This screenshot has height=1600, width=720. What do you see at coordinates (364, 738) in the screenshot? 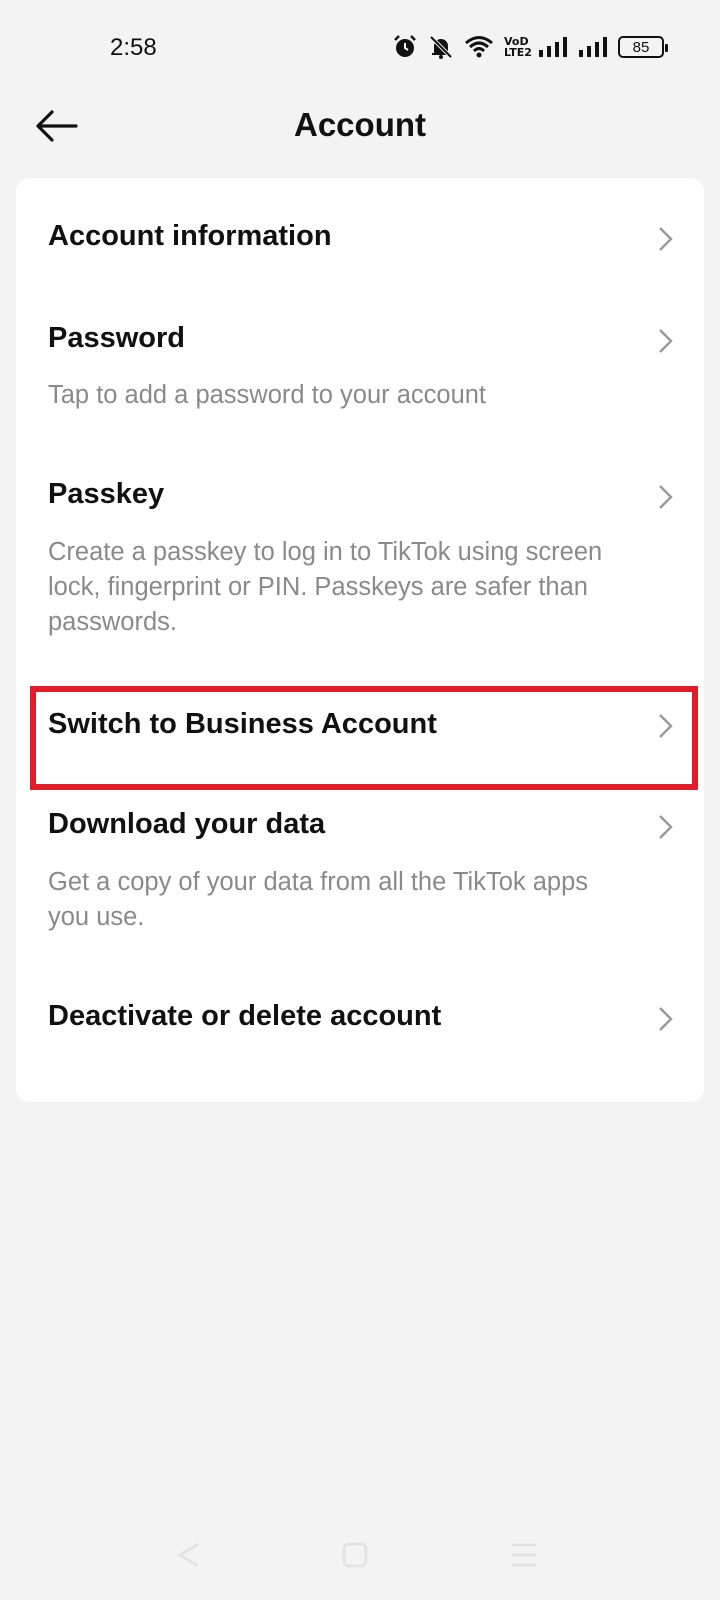
I see `highlight-box` at bounding box center [364, 738].